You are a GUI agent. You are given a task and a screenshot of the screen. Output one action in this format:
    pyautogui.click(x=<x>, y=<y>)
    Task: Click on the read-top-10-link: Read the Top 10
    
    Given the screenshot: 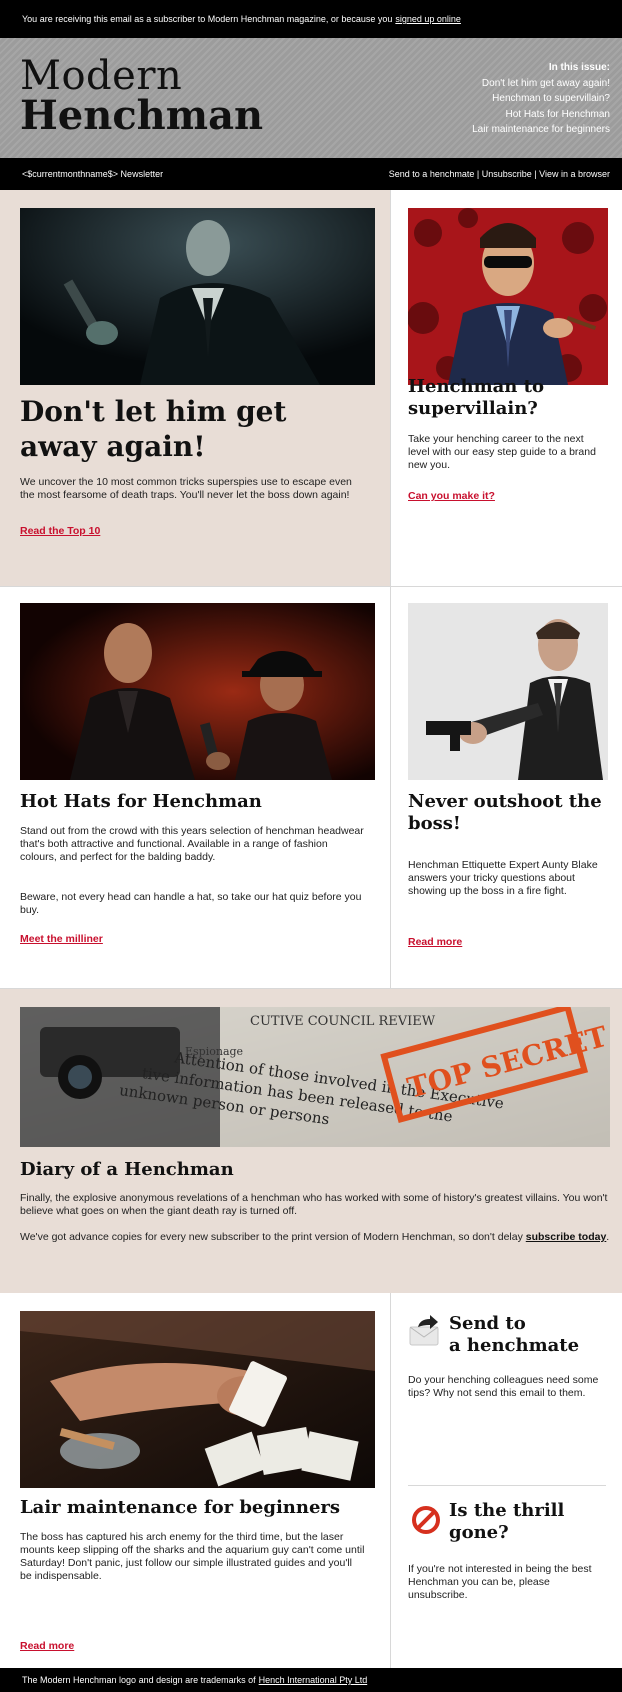 What is the action you would take?
    pyautogui.click(x=60, y=531)
    